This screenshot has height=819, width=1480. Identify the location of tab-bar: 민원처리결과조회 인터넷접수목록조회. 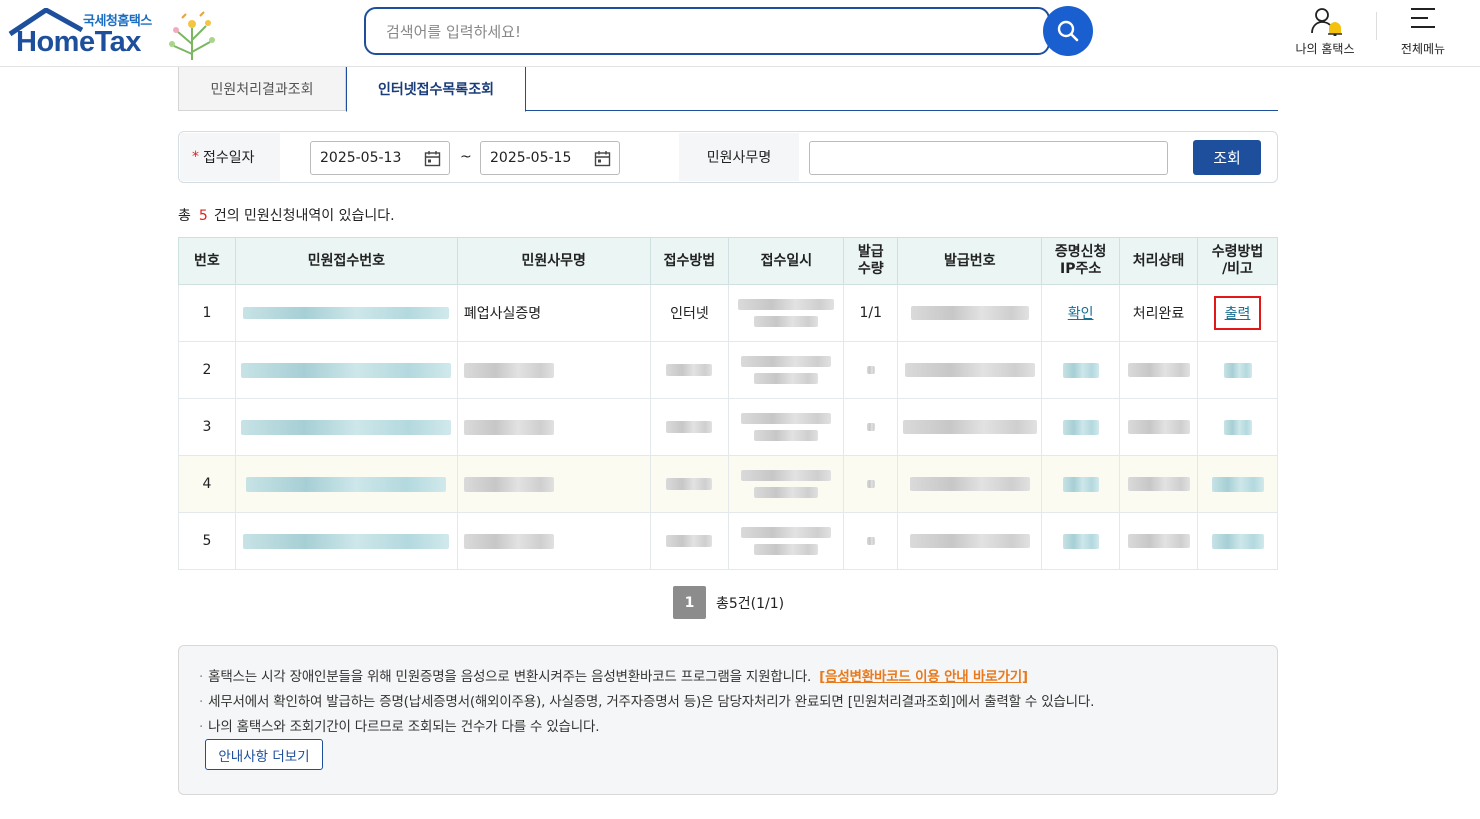
(728, 89).